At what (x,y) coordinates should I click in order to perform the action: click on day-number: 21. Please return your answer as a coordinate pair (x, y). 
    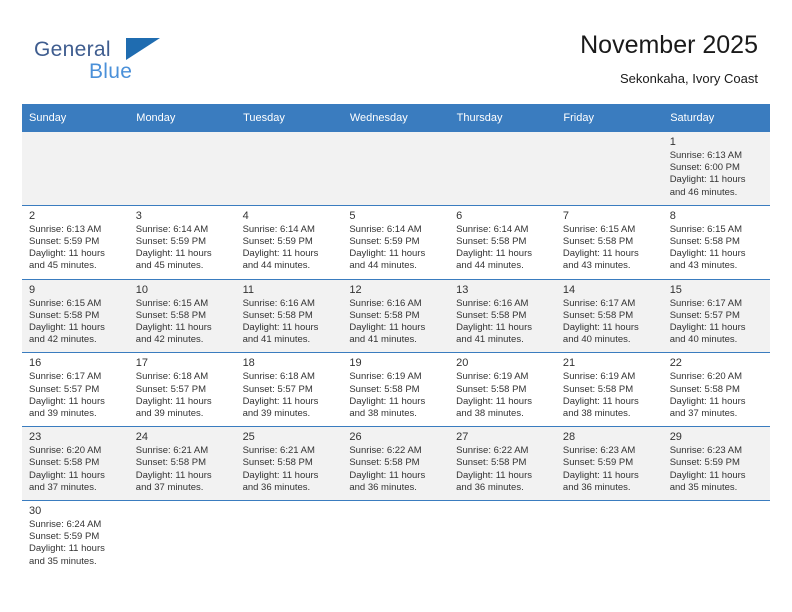
    Looking at the image, I should click on (569, 363).